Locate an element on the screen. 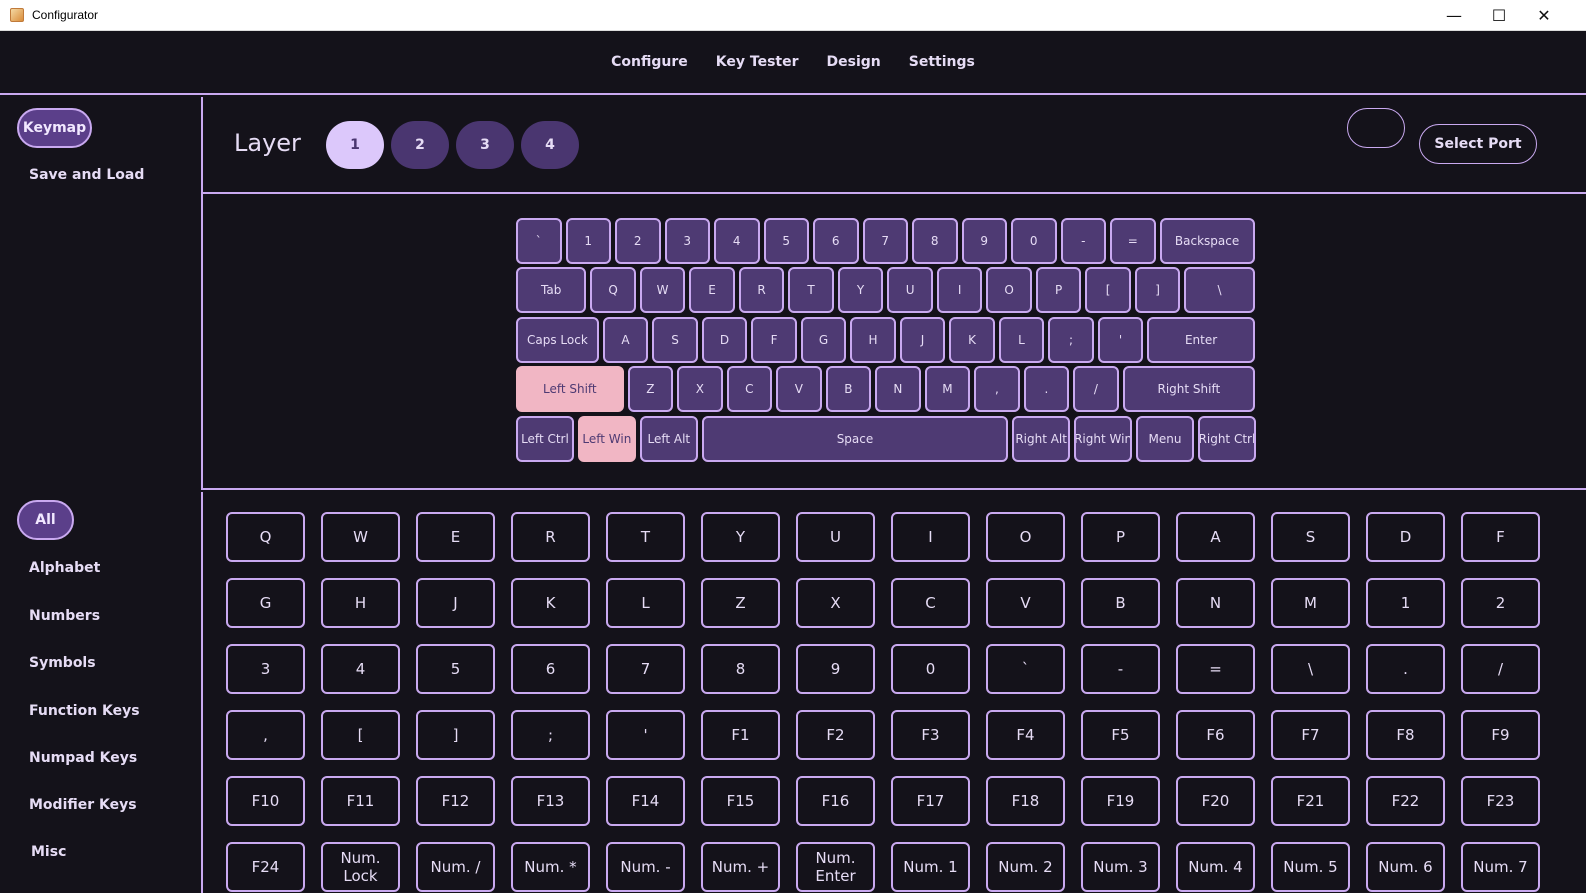 The image size is (1586, 893). palette-key: F11 is located at coordinates (360, 801).